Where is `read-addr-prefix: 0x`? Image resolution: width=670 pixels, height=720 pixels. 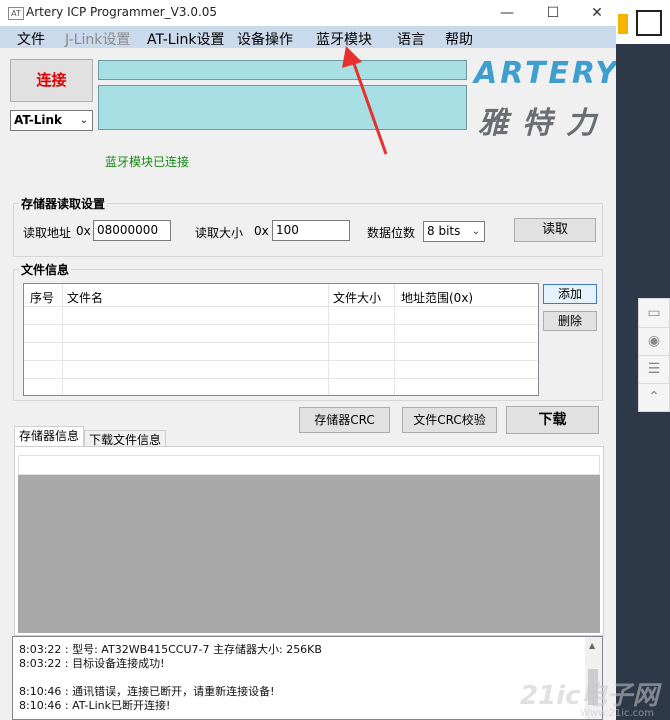
read-addr-prefix: 0x is located at coordinates (83, 231).